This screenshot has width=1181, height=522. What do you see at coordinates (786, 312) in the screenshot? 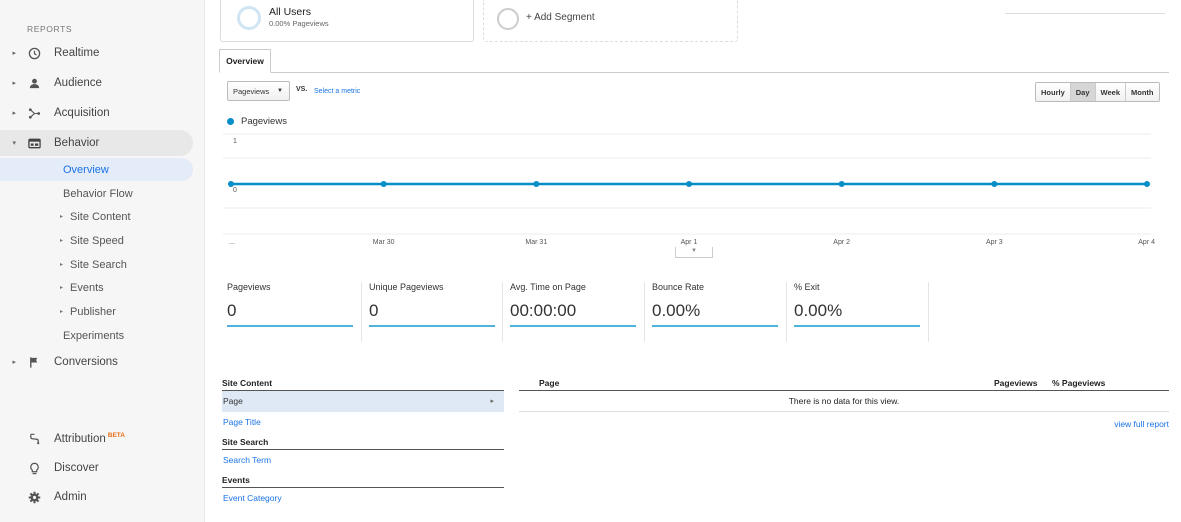
I see `scorecard-divider` at bounding box center [786, 312].